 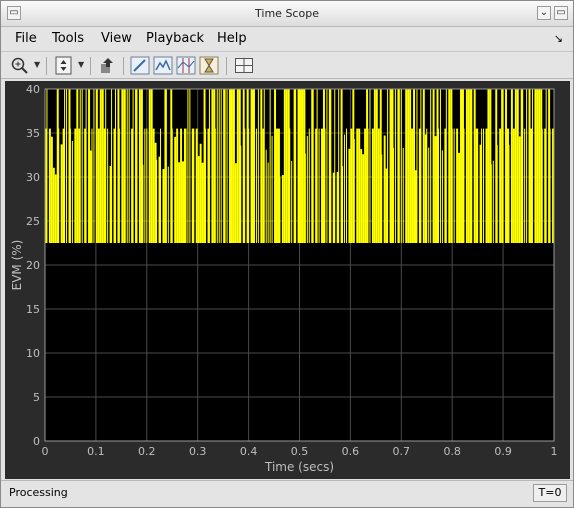 I want to click on scale-dropdown-icon: ▼, so click(x=81, y=64).